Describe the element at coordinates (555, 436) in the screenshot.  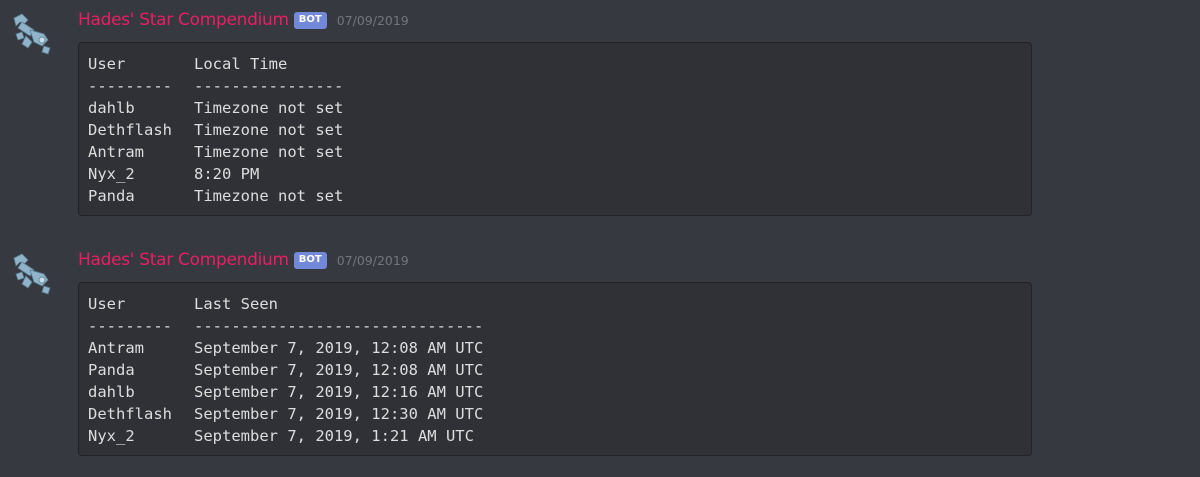
I see `table-row: Nyx_2 September 7, 2019, 1:21 AM UTC` at that location.